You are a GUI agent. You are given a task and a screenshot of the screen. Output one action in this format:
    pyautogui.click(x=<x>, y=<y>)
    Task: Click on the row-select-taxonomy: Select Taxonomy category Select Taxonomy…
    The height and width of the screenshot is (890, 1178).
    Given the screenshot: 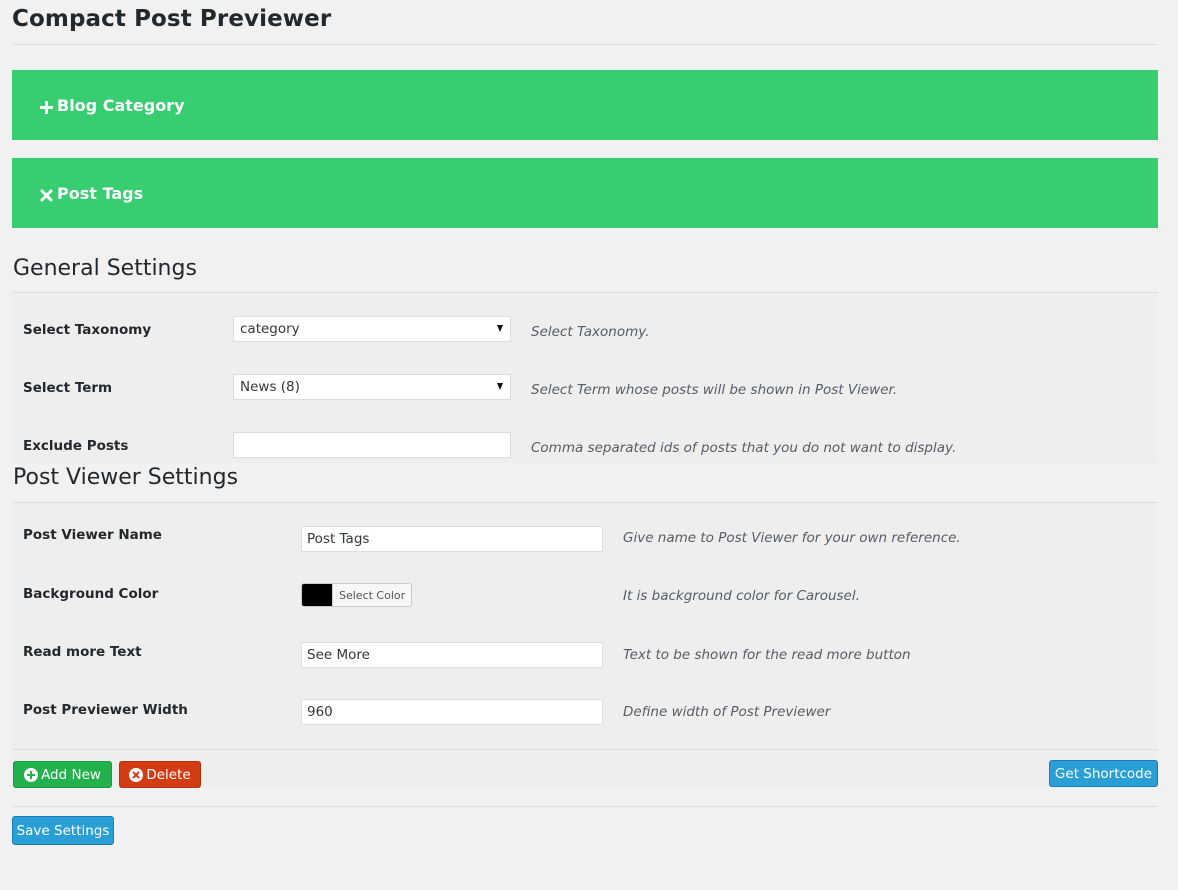 What is the action you would take?
    pyautogui.click(x=585, y=330)
    